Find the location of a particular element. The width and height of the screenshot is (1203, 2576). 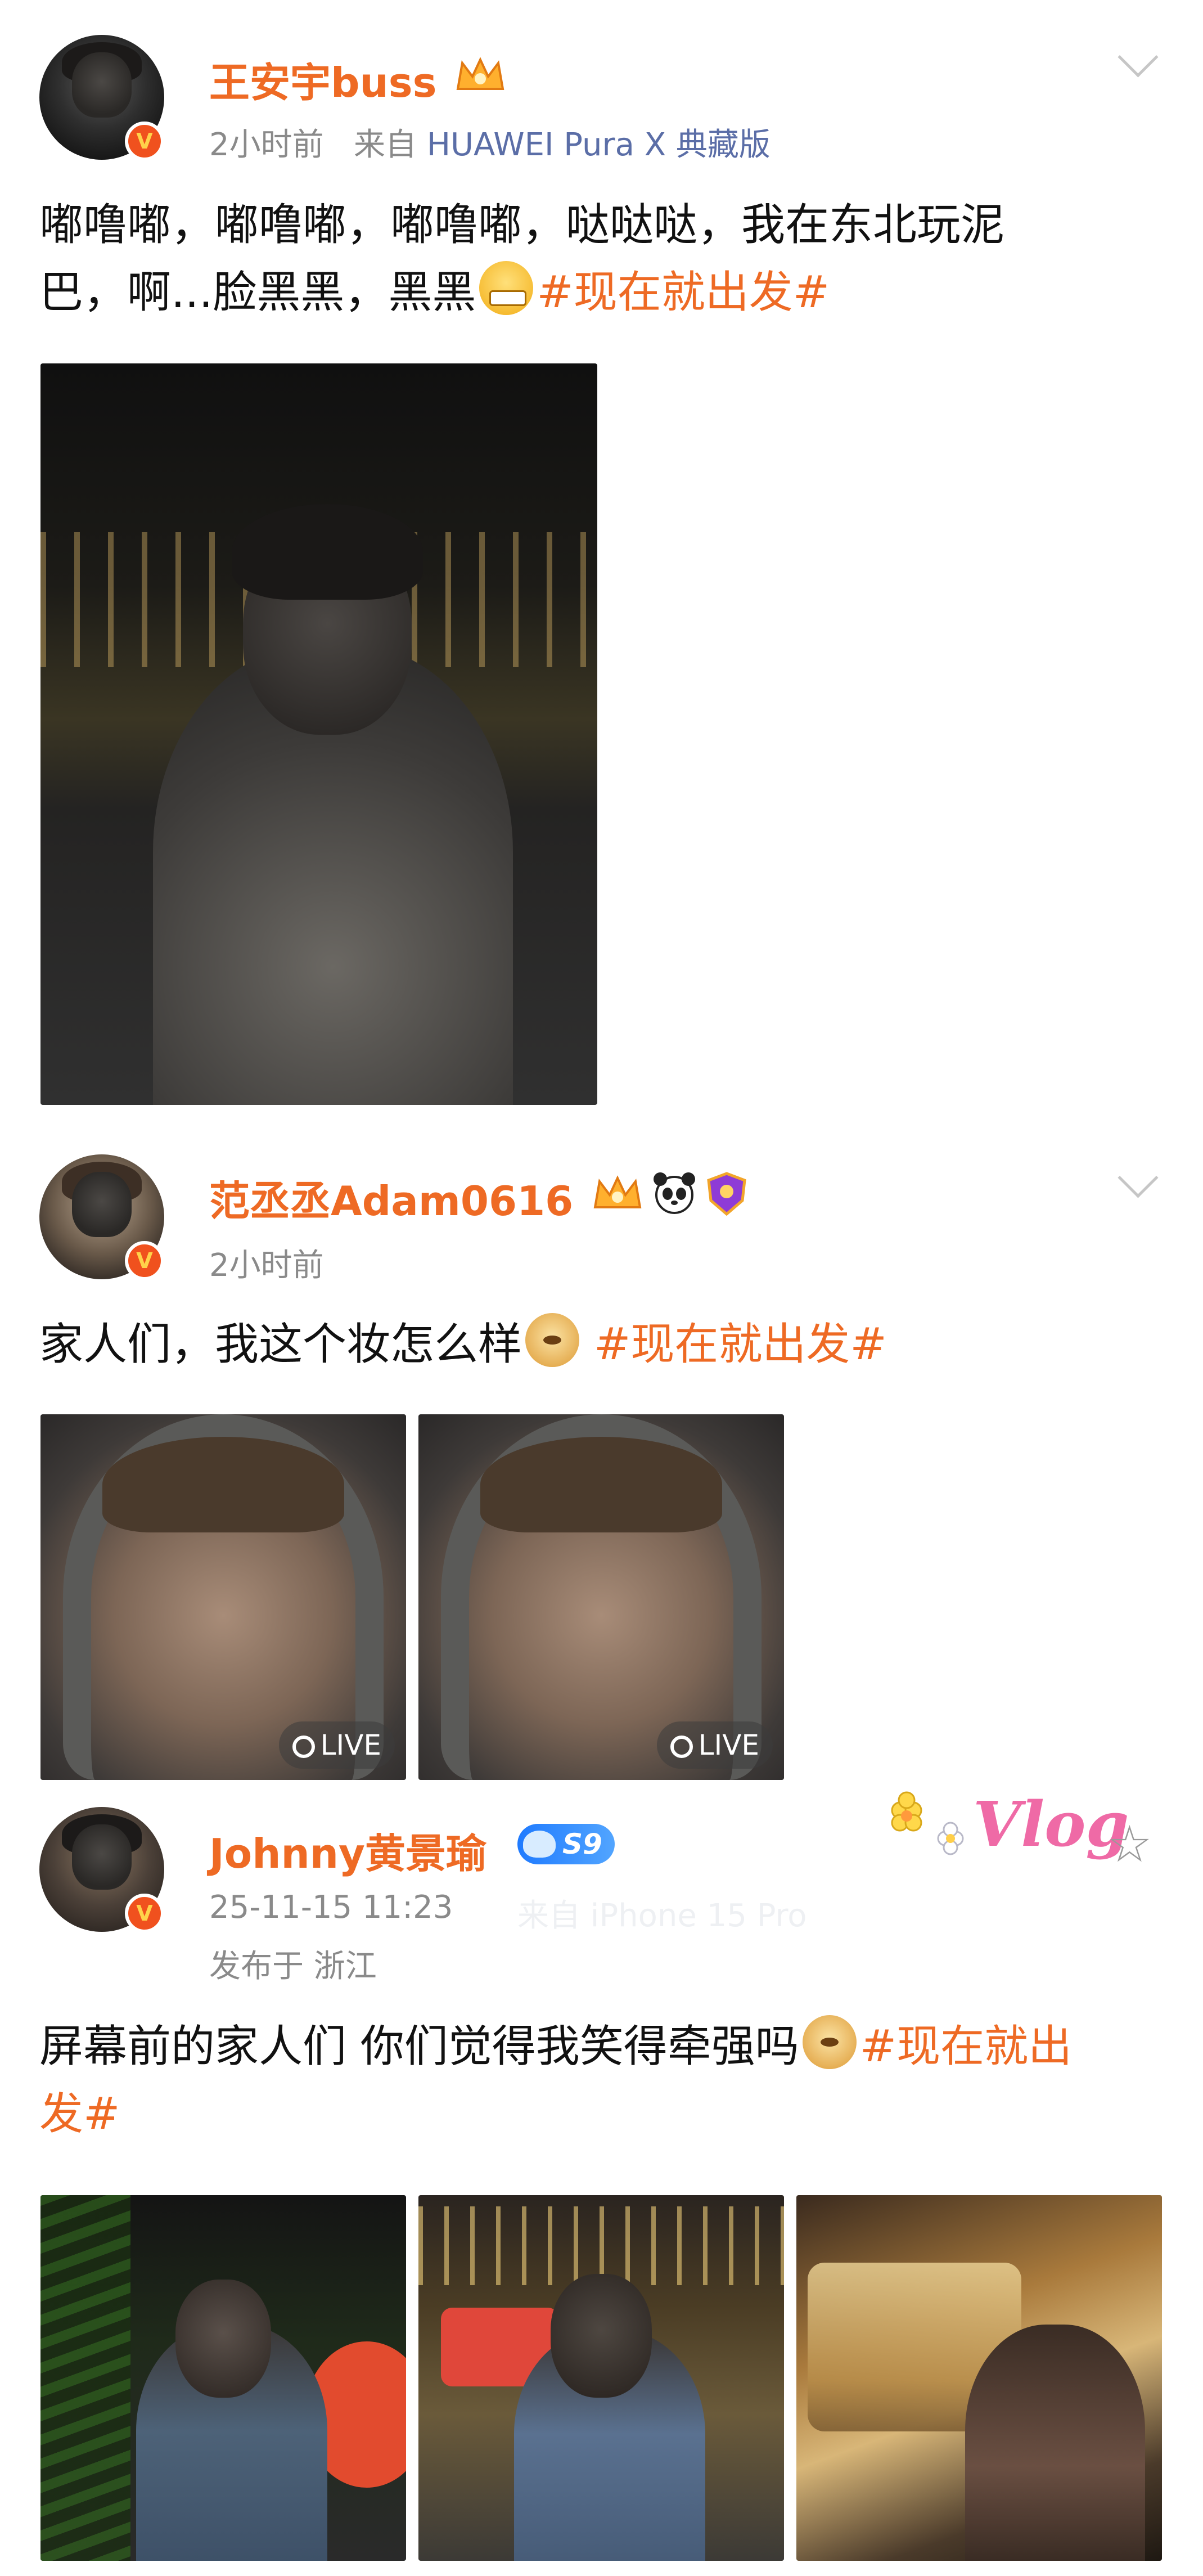

author-name: Johnny黄景瑜 is located at coordinates (347, 1850).